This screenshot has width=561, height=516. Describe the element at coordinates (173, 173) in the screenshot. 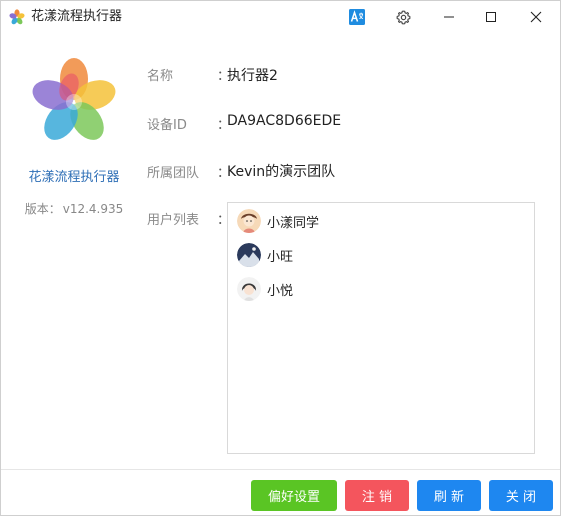

I see `team-label: 所属团队` at that location.